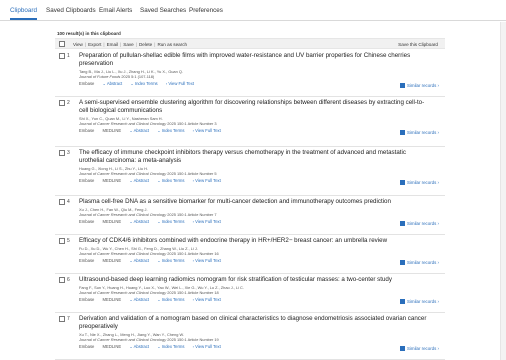  Describe the element at coordinates (71, 10) in the screenshot. I see `tab-saved-clipboards: Saved Clipboards` at that location.